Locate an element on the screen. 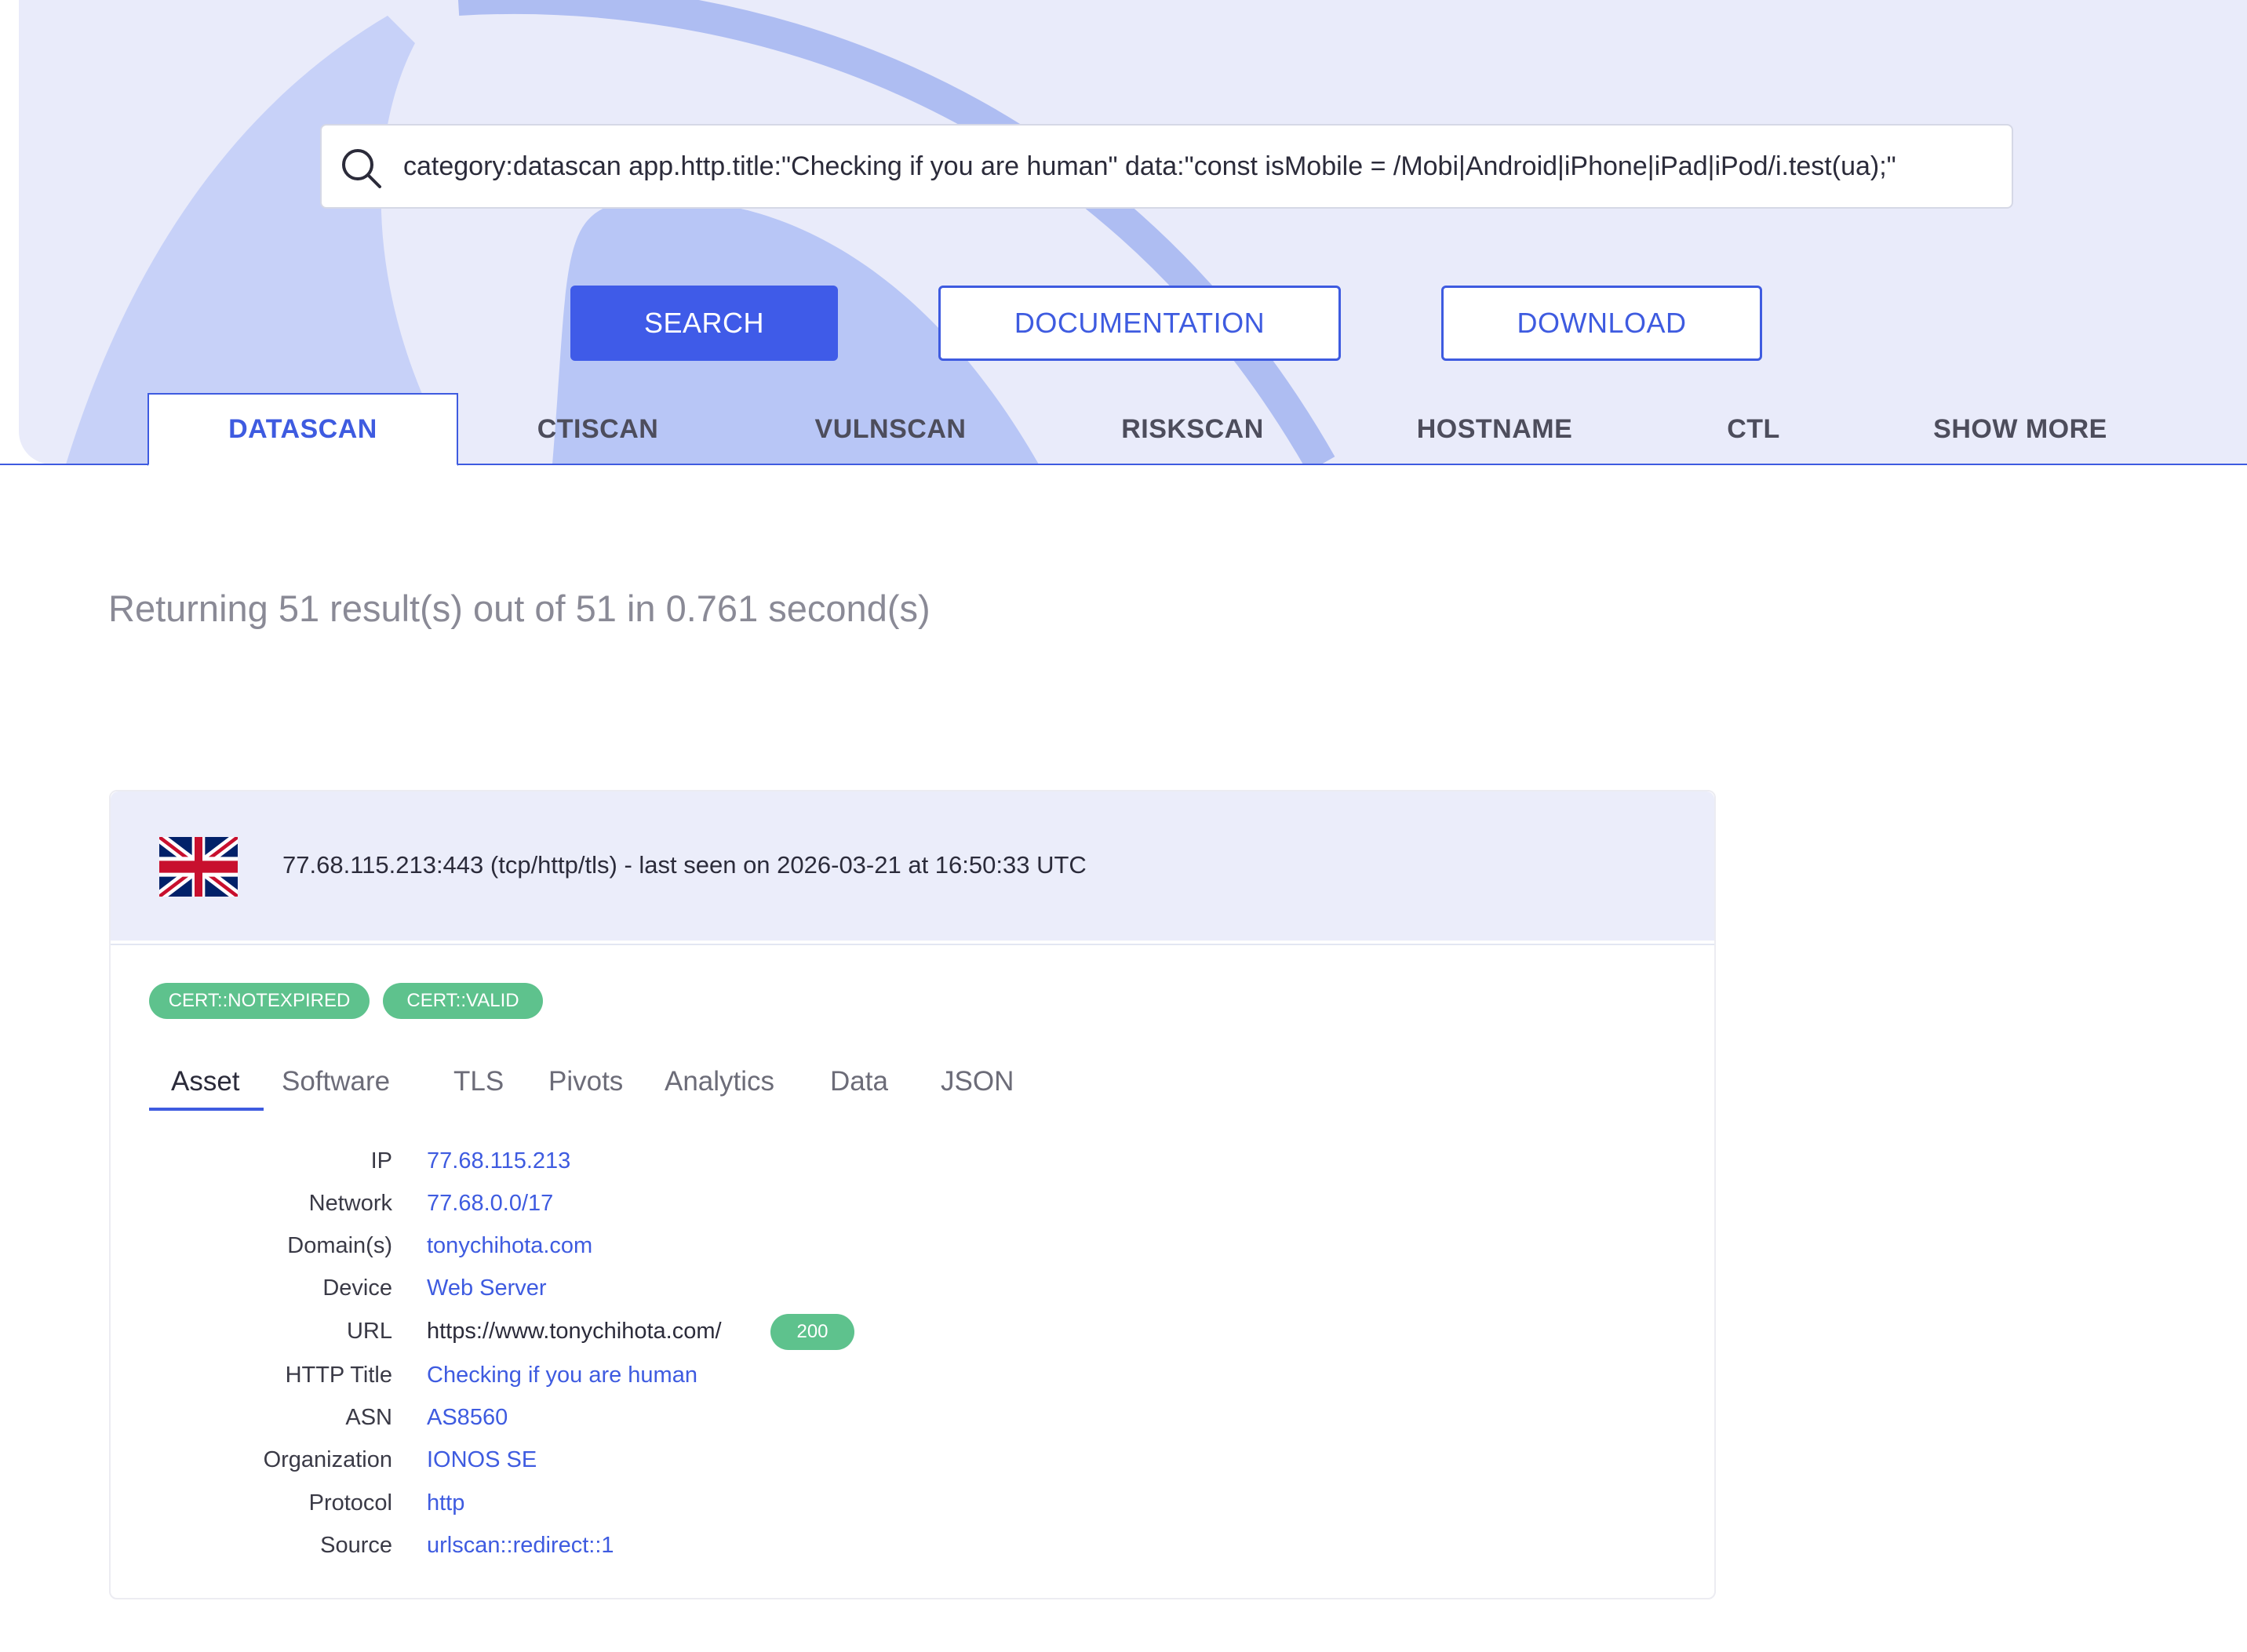 Image resolution: width=2247 pixels, height=1652 pixels. field-value-http-title: Checking if you are human is located at coordinates (562, 1375).